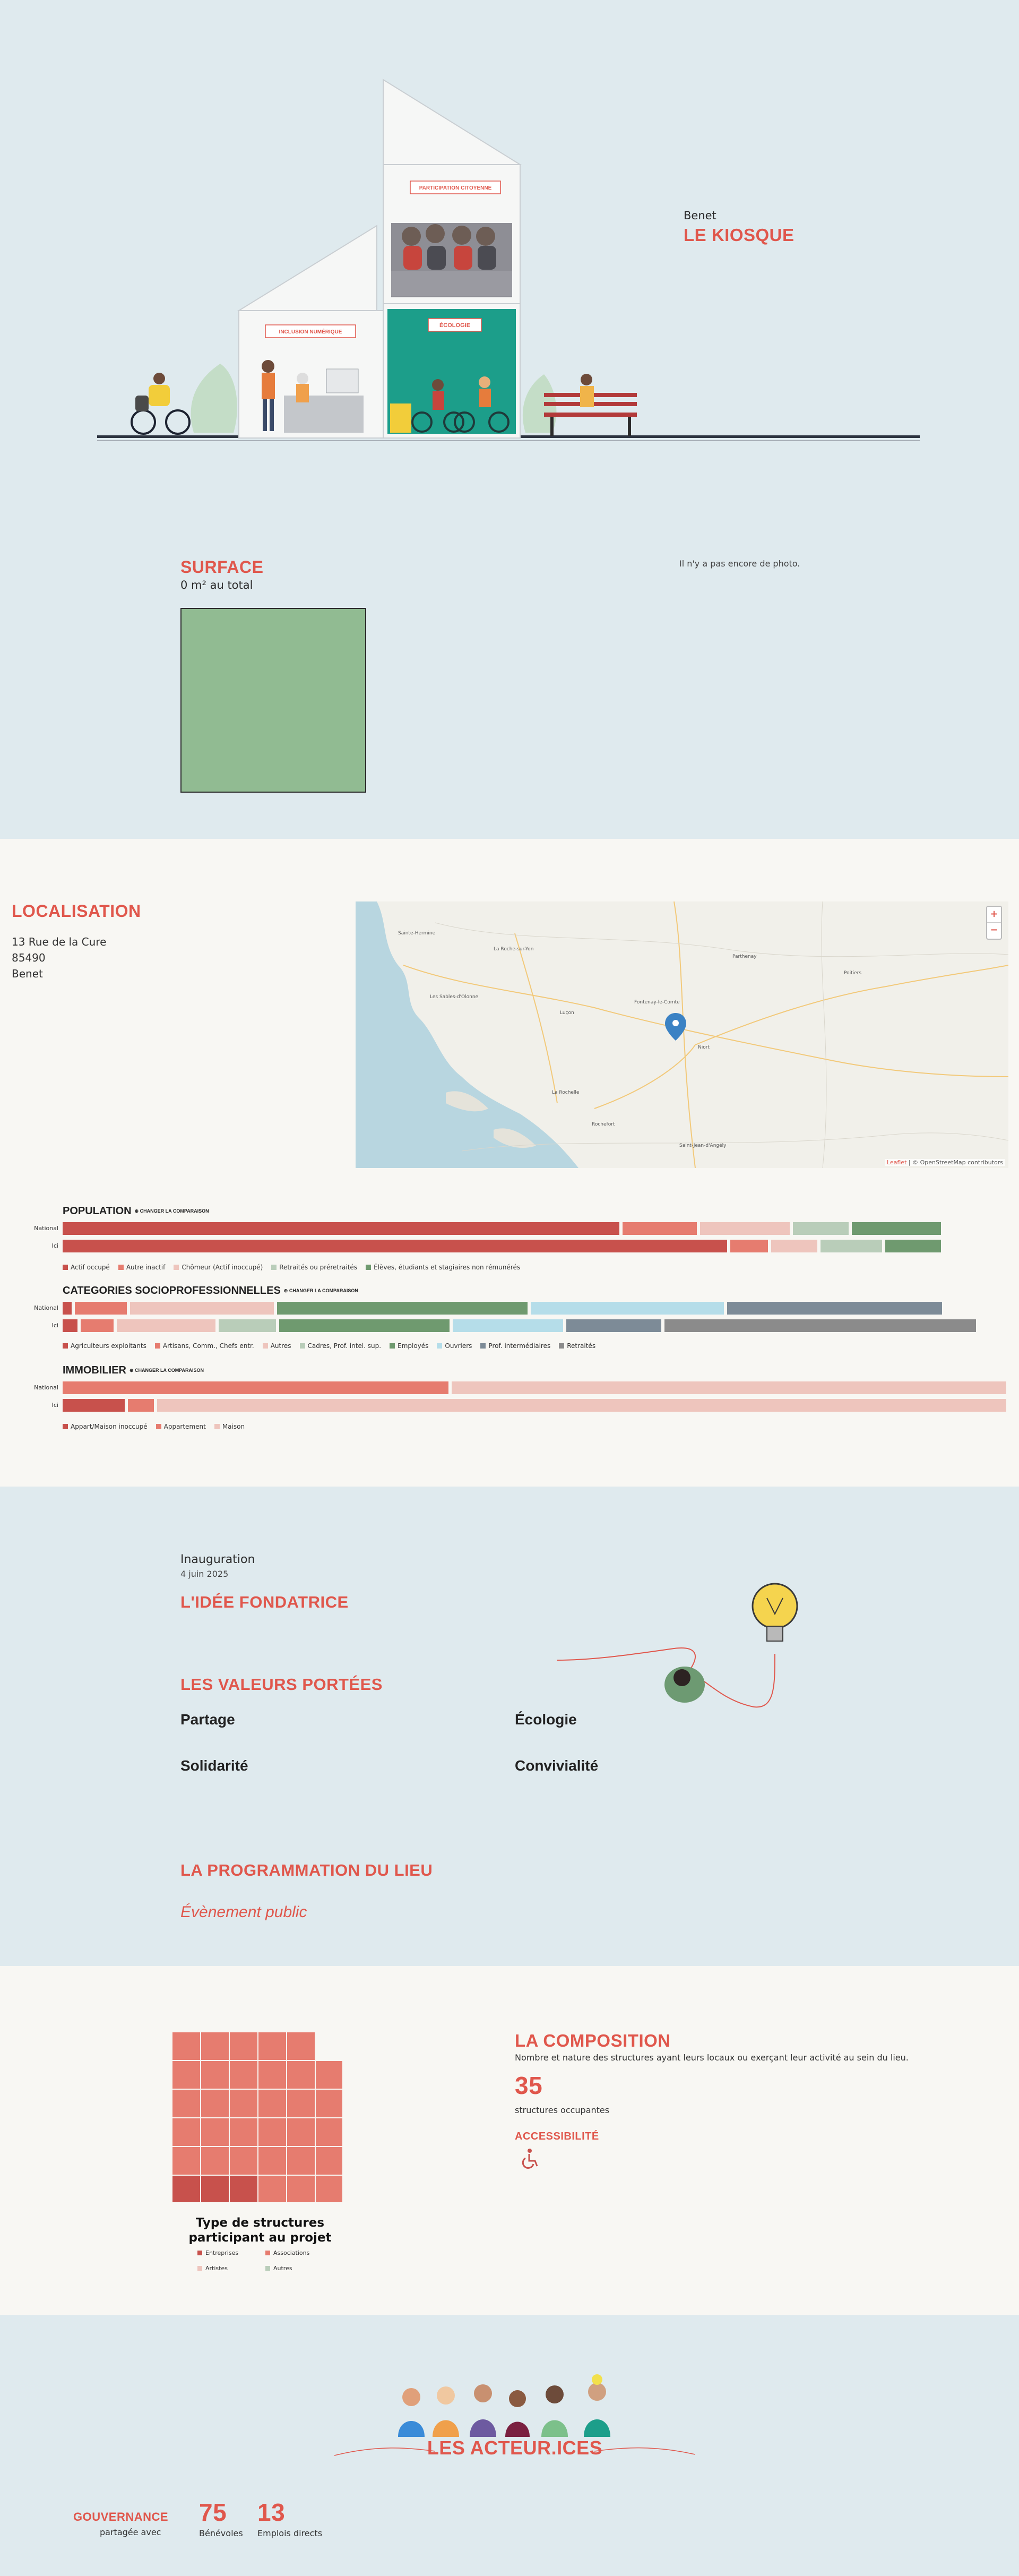  What do you see at coordinates (204, 1346) in the screenshot?
I see `legend-item: Artisans, Comm., Chefs entr.` at bounding box center [204, 1346].